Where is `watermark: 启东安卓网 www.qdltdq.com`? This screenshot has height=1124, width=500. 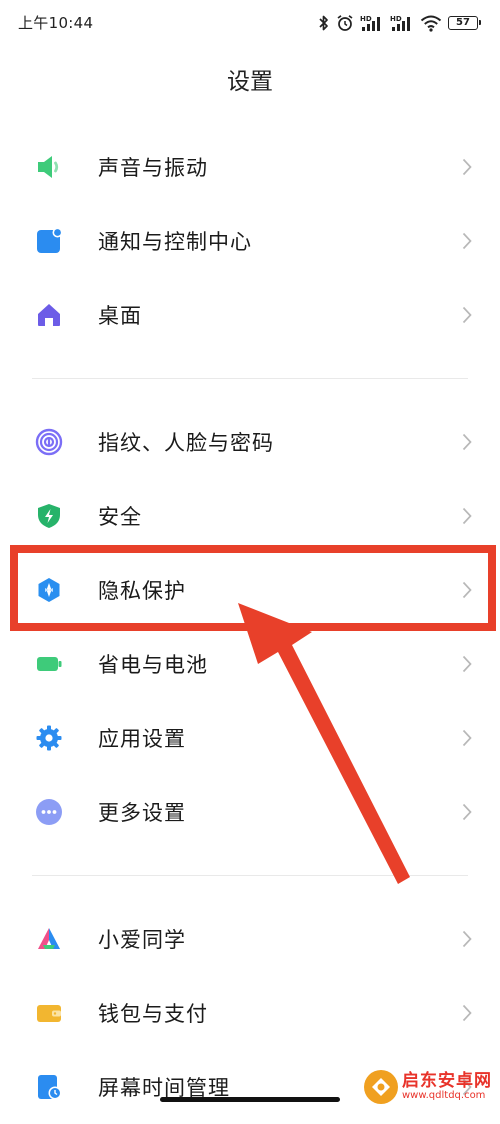
watermark: 启东安卓网 www.qdltdq.com is located at coordinates (428, 1087).